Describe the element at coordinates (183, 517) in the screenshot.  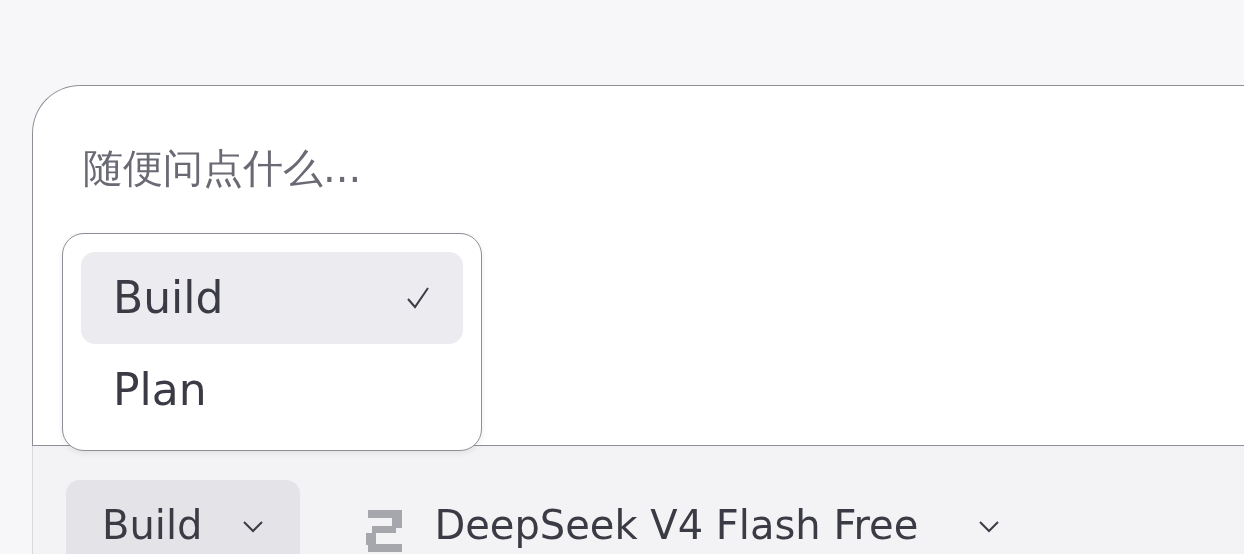
I see `mode-button: Build` at that location.